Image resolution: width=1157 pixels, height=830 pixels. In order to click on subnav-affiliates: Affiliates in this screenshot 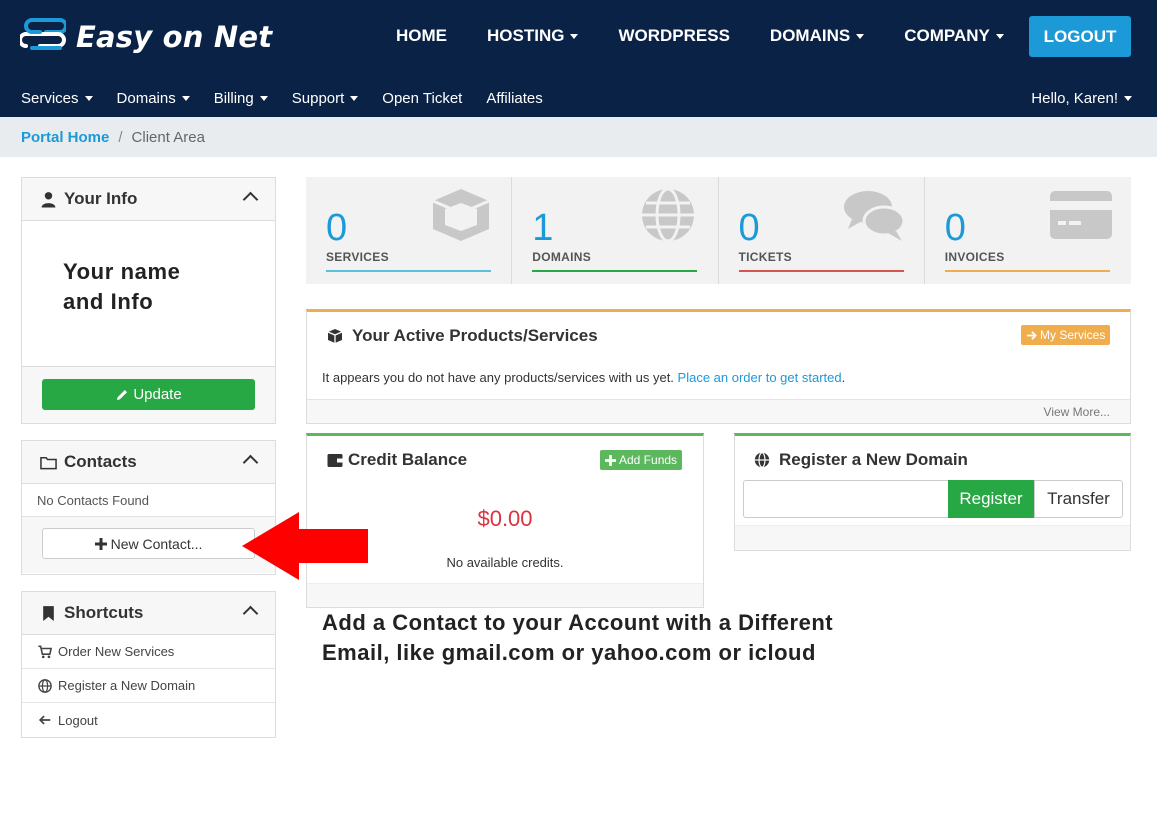, I will do `click(514, 98)`.